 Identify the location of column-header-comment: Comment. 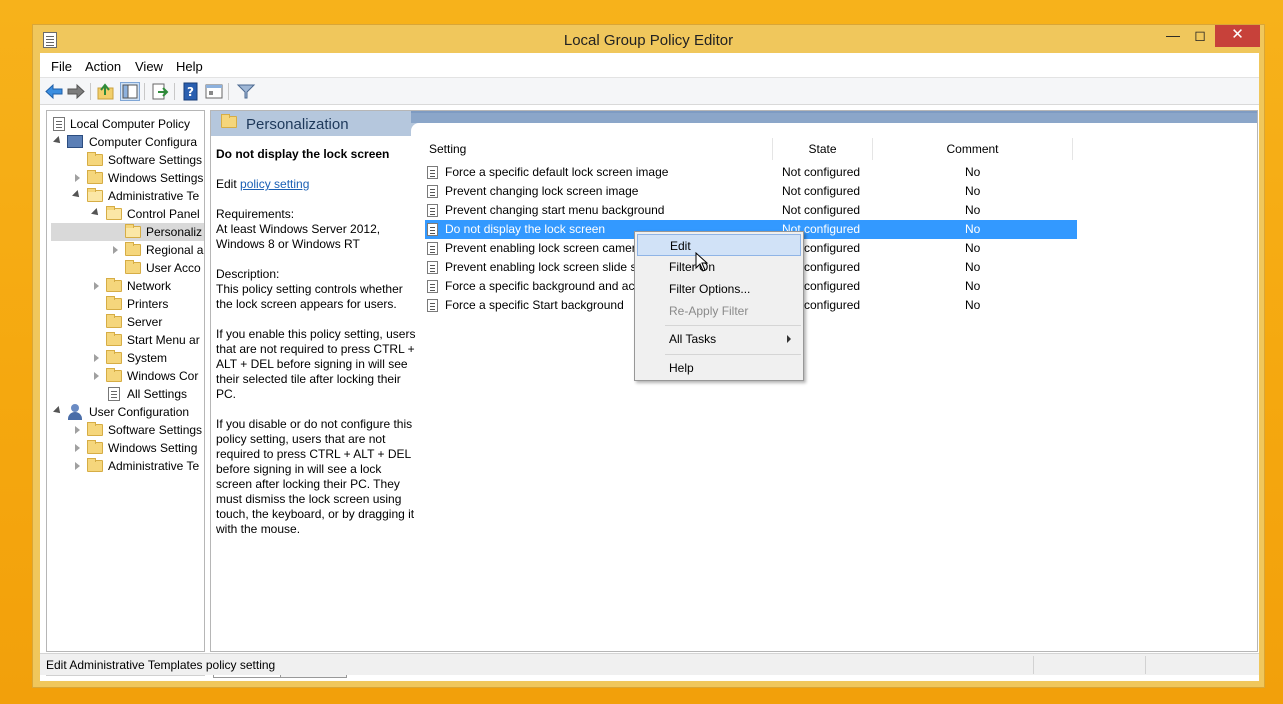
(973, 149).